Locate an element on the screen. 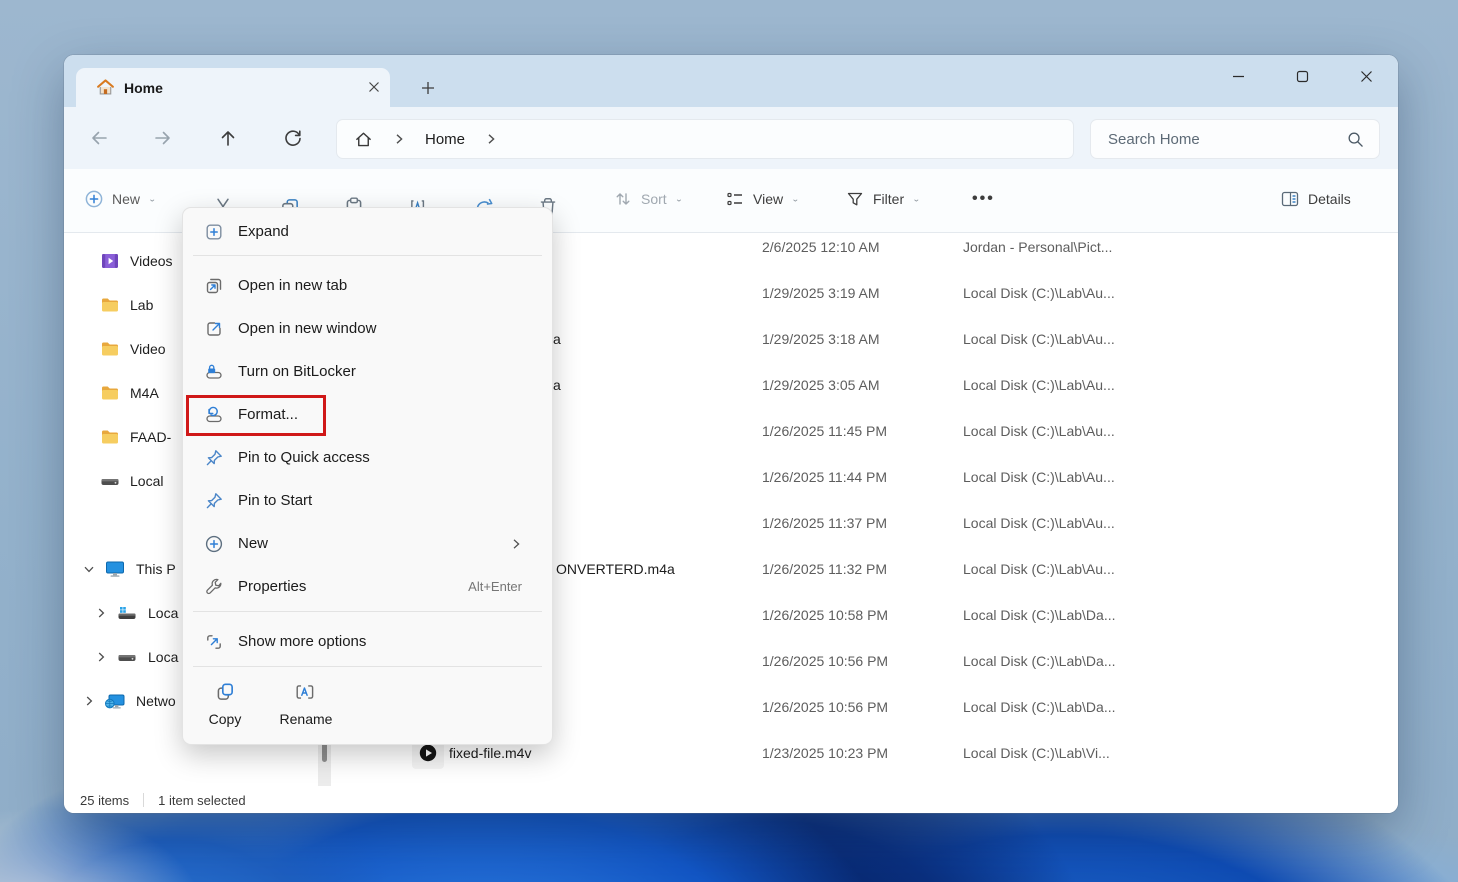 The width and height of the screenshot is (1458, 882). open-new-window-icon is located at coordinates (214, 329).